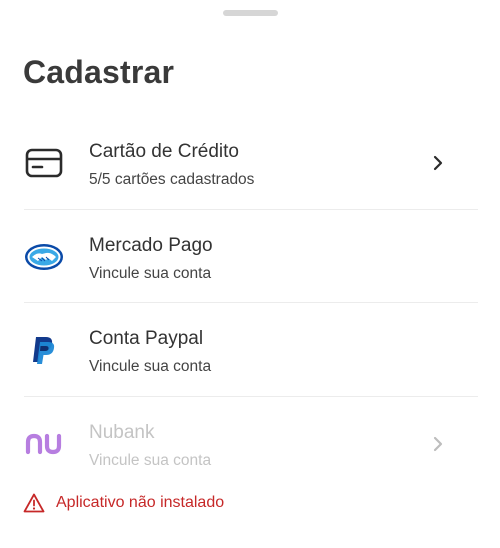 The image size is (500, 548). Describe the element at coordinates (34, 503) in the screenshot. I see `warning-triangle-icon` at that location.